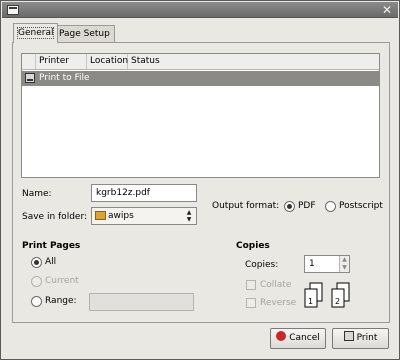 The image size is (400, 360). I want to click on column-header-location: Location, so click(107, 61).